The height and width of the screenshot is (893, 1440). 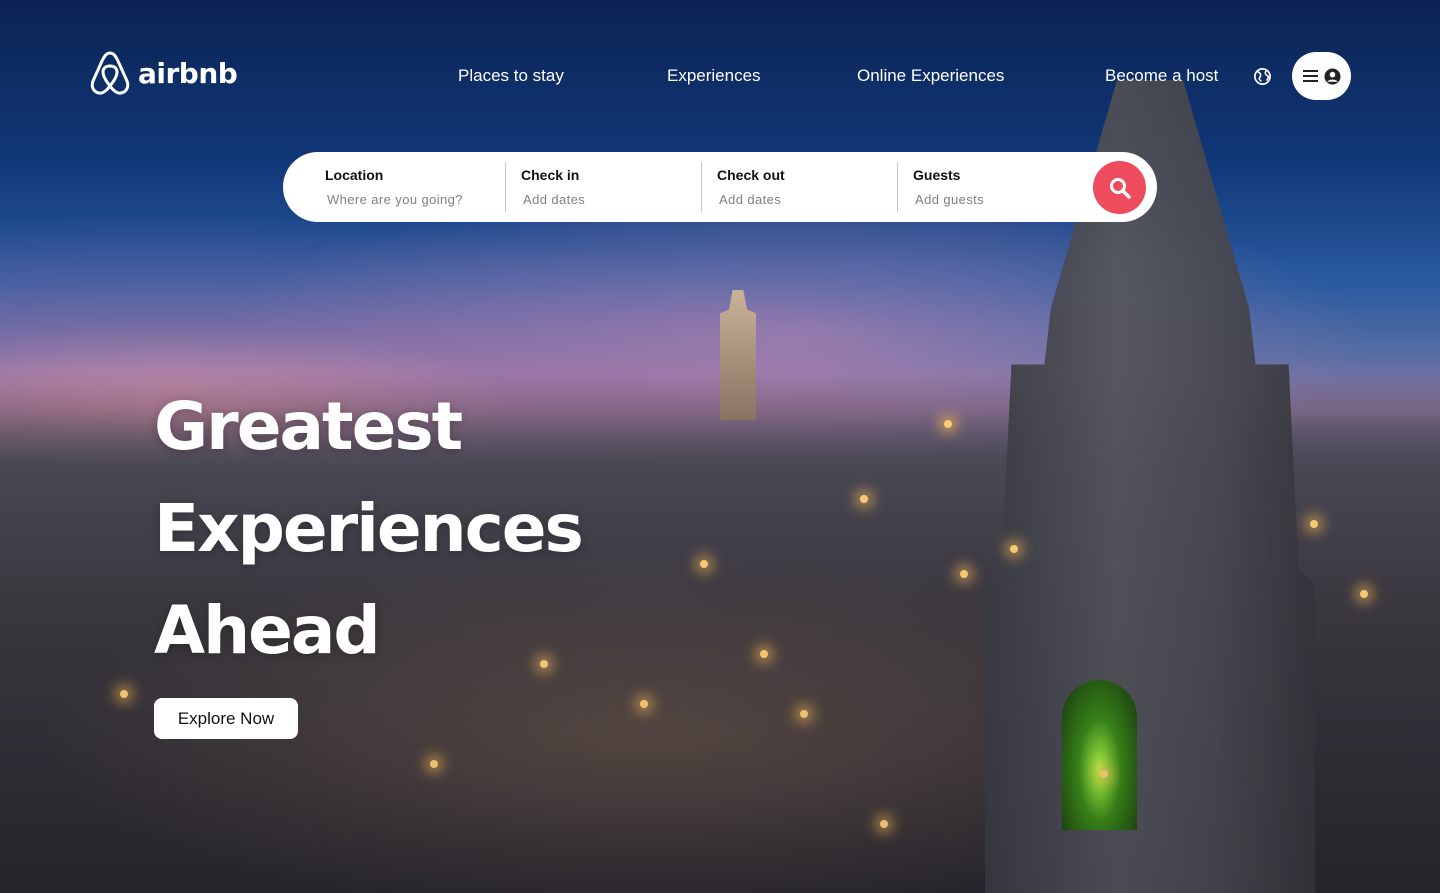 I want to click on user-avatar-icon, so click(x=1332, y=76).